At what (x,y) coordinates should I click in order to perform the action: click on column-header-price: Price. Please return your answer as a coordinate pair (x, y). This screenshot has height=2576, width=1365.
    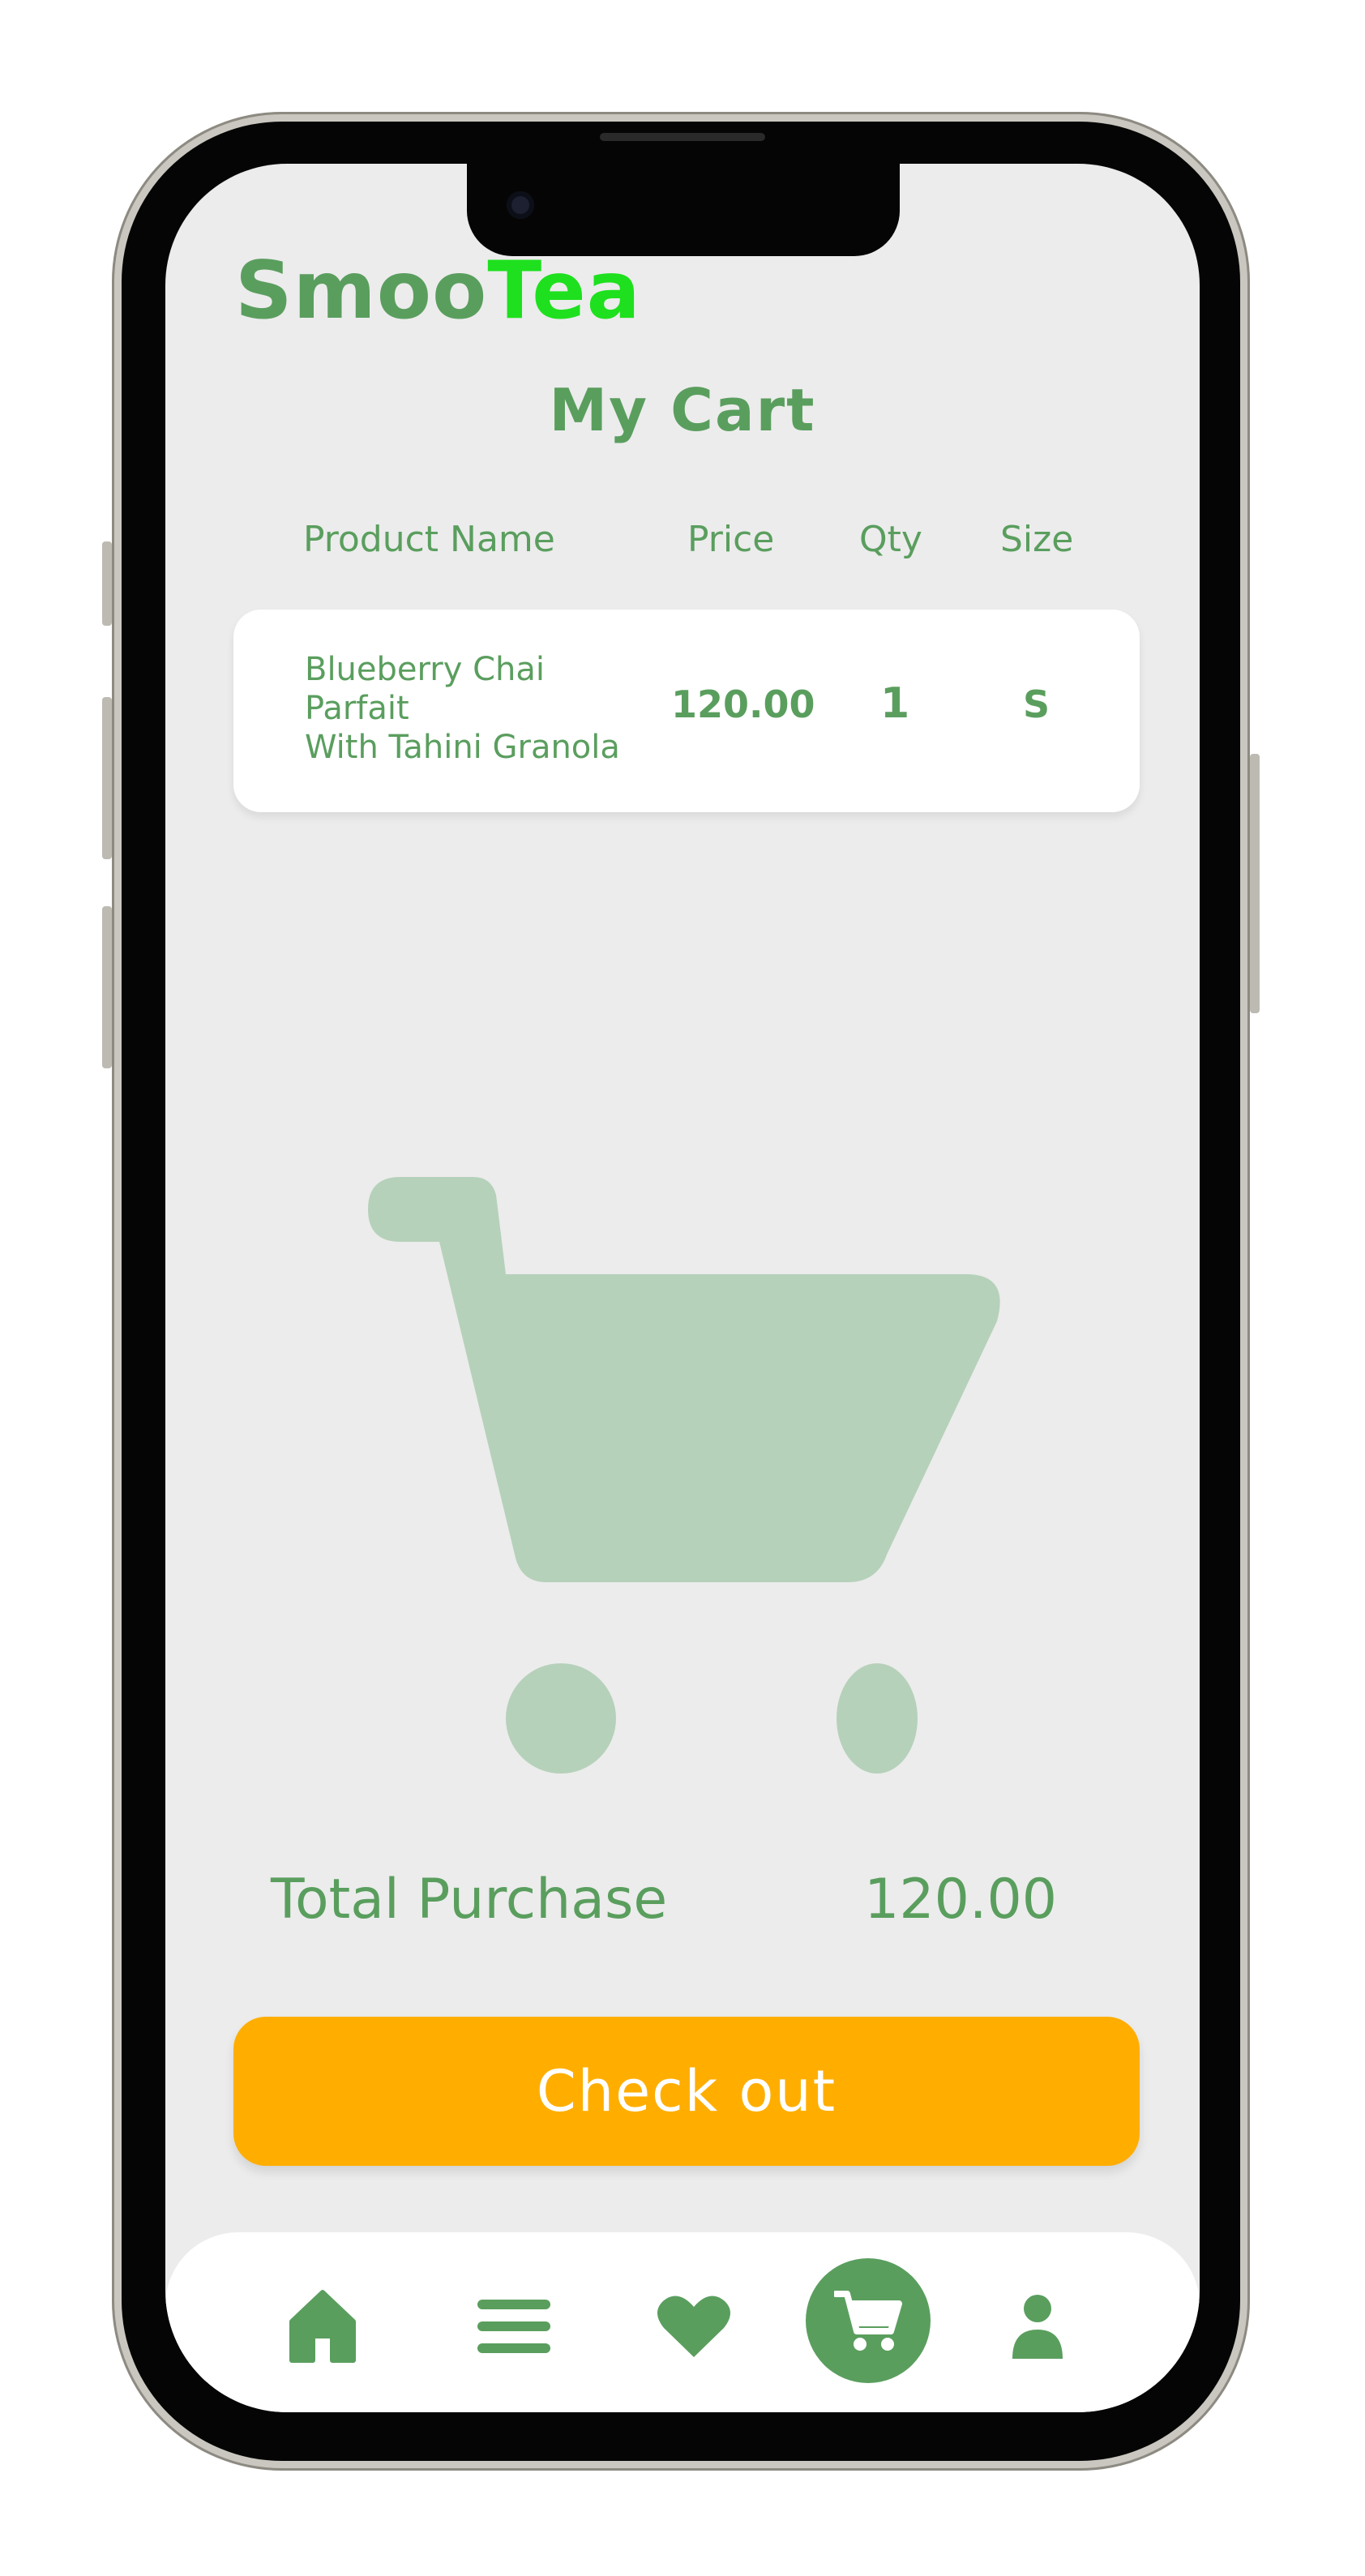
    Looking at the image, I should click on (731, 539).